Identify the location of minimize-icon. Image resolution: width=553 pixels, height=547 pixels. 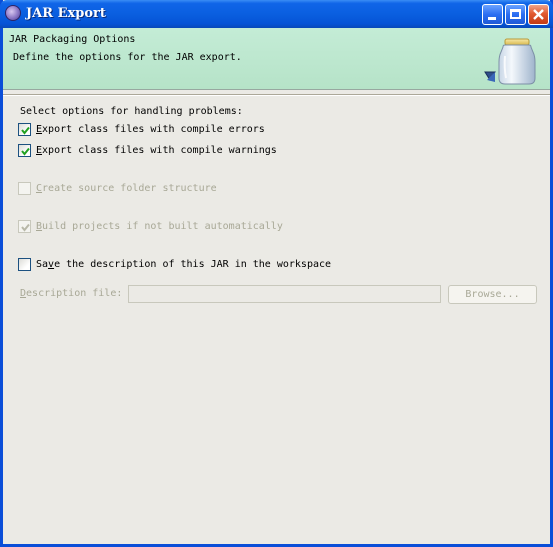
(492, 18).